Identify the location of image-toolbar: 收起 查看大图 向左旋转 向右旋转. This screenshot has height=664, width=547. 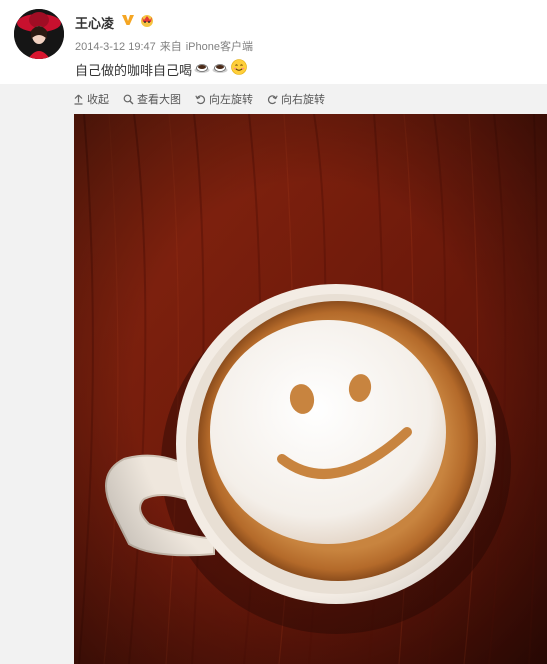
(199, 99).